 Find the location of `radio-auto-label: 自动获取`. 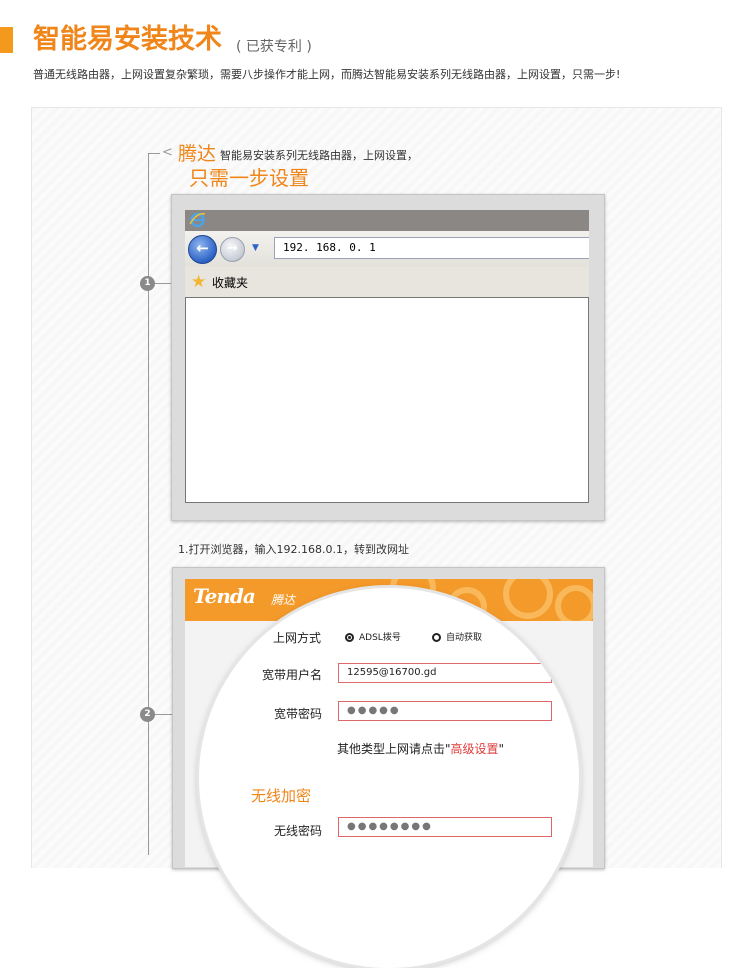

radio-auto-label: 自动获取 is located at coordinates (464, 636).